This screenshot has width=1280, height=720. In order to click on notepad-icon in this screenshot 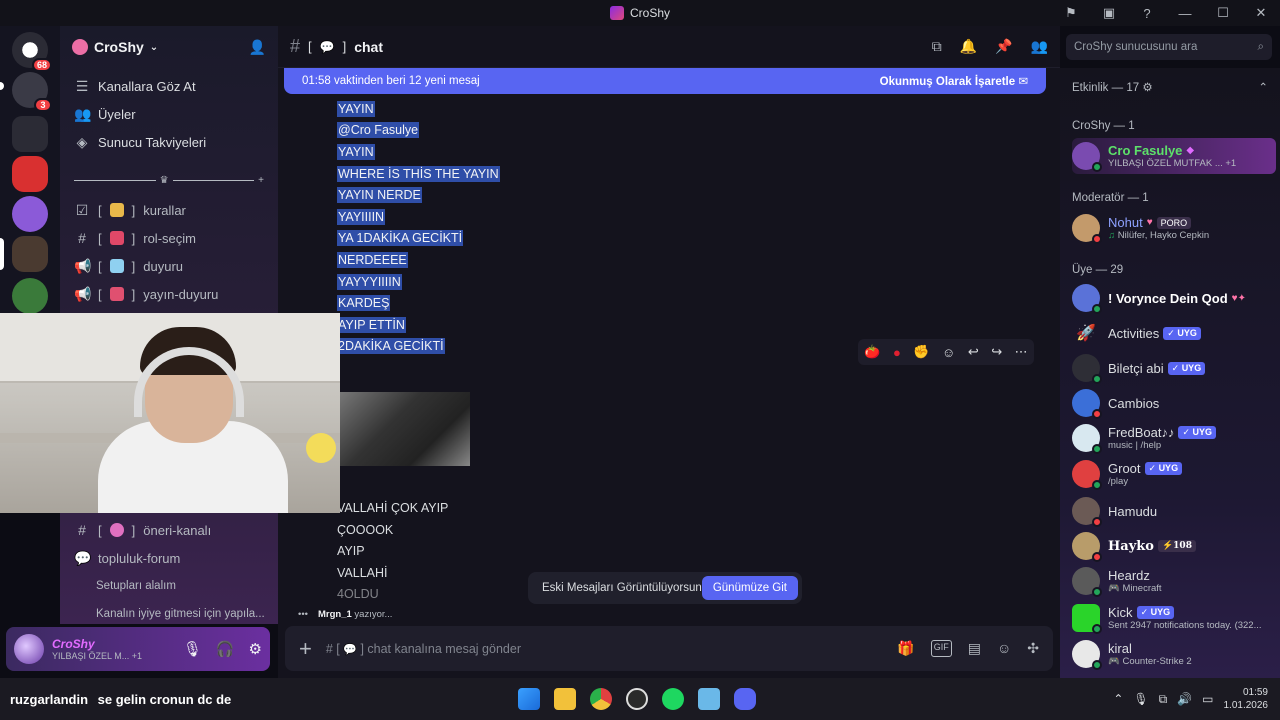, I will do `click(709, 699)`.